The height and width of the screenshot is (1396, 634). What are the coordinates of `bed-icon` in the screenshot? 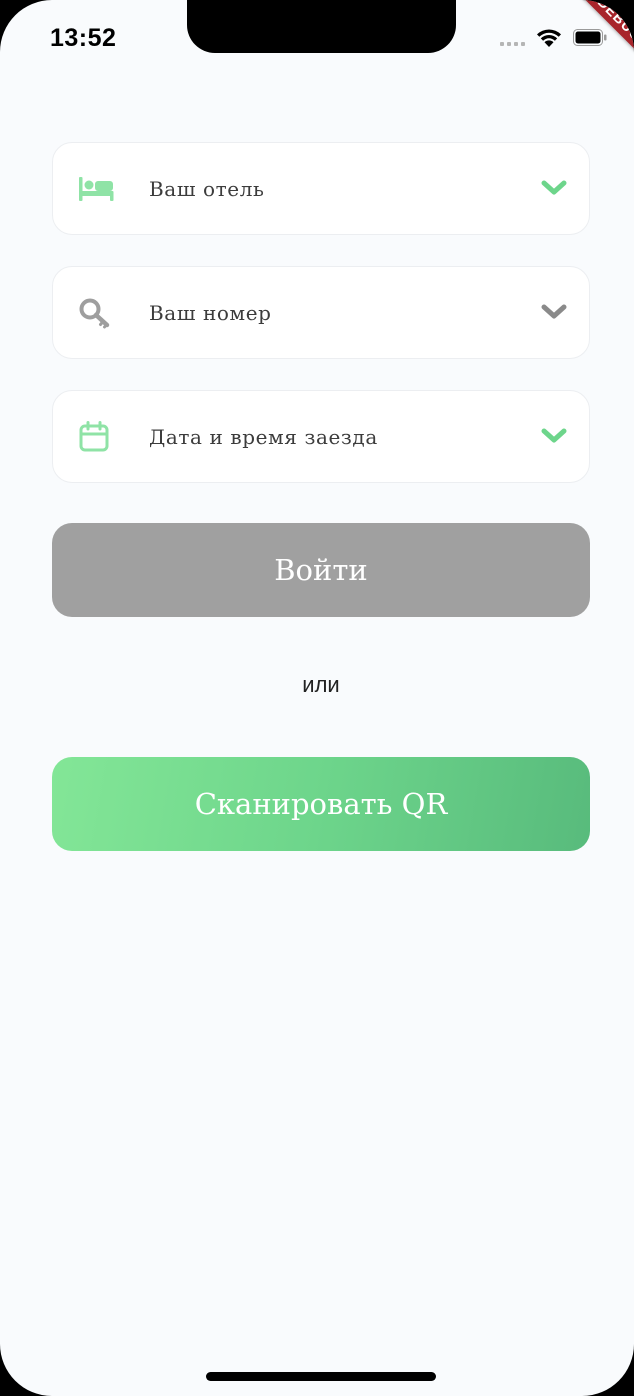 It's located at (96, 189).